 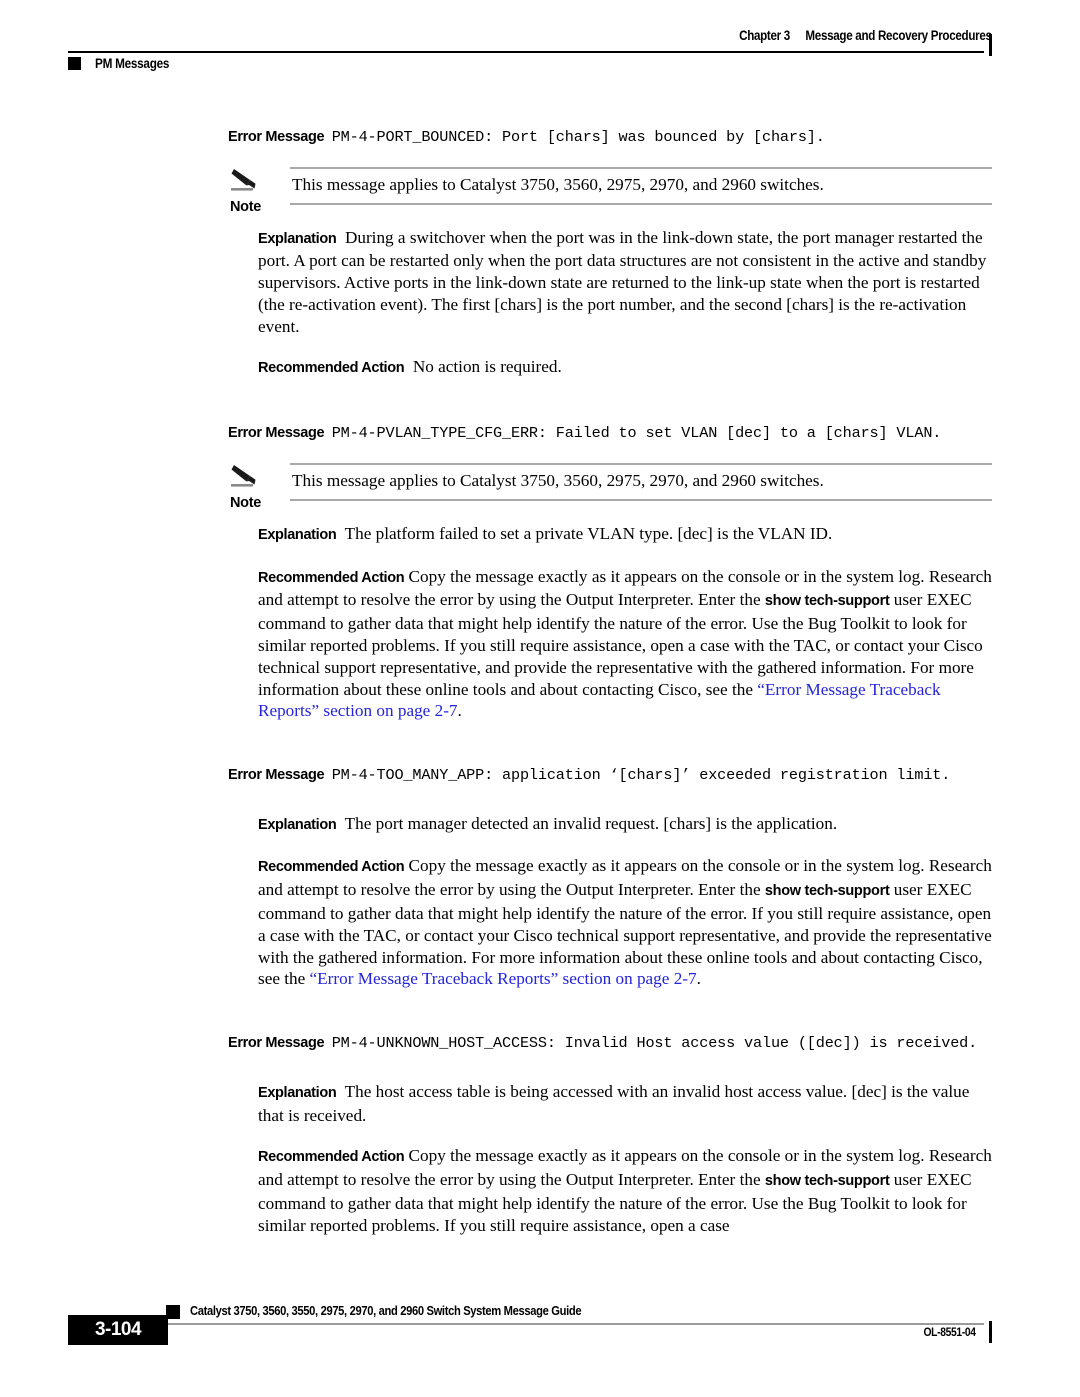 I want to click on footer-document-id: OL-8551-04, so click(x=950, y=1332).